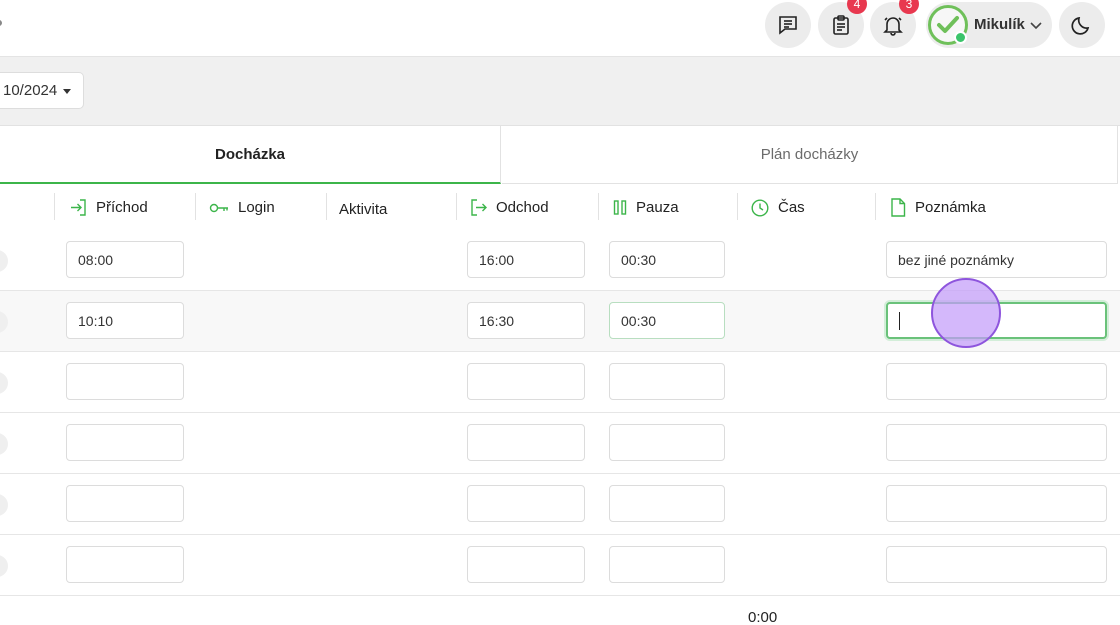 This screenshot has width=1120, height=625. I want to click on bell-icon, so click(893, 26).